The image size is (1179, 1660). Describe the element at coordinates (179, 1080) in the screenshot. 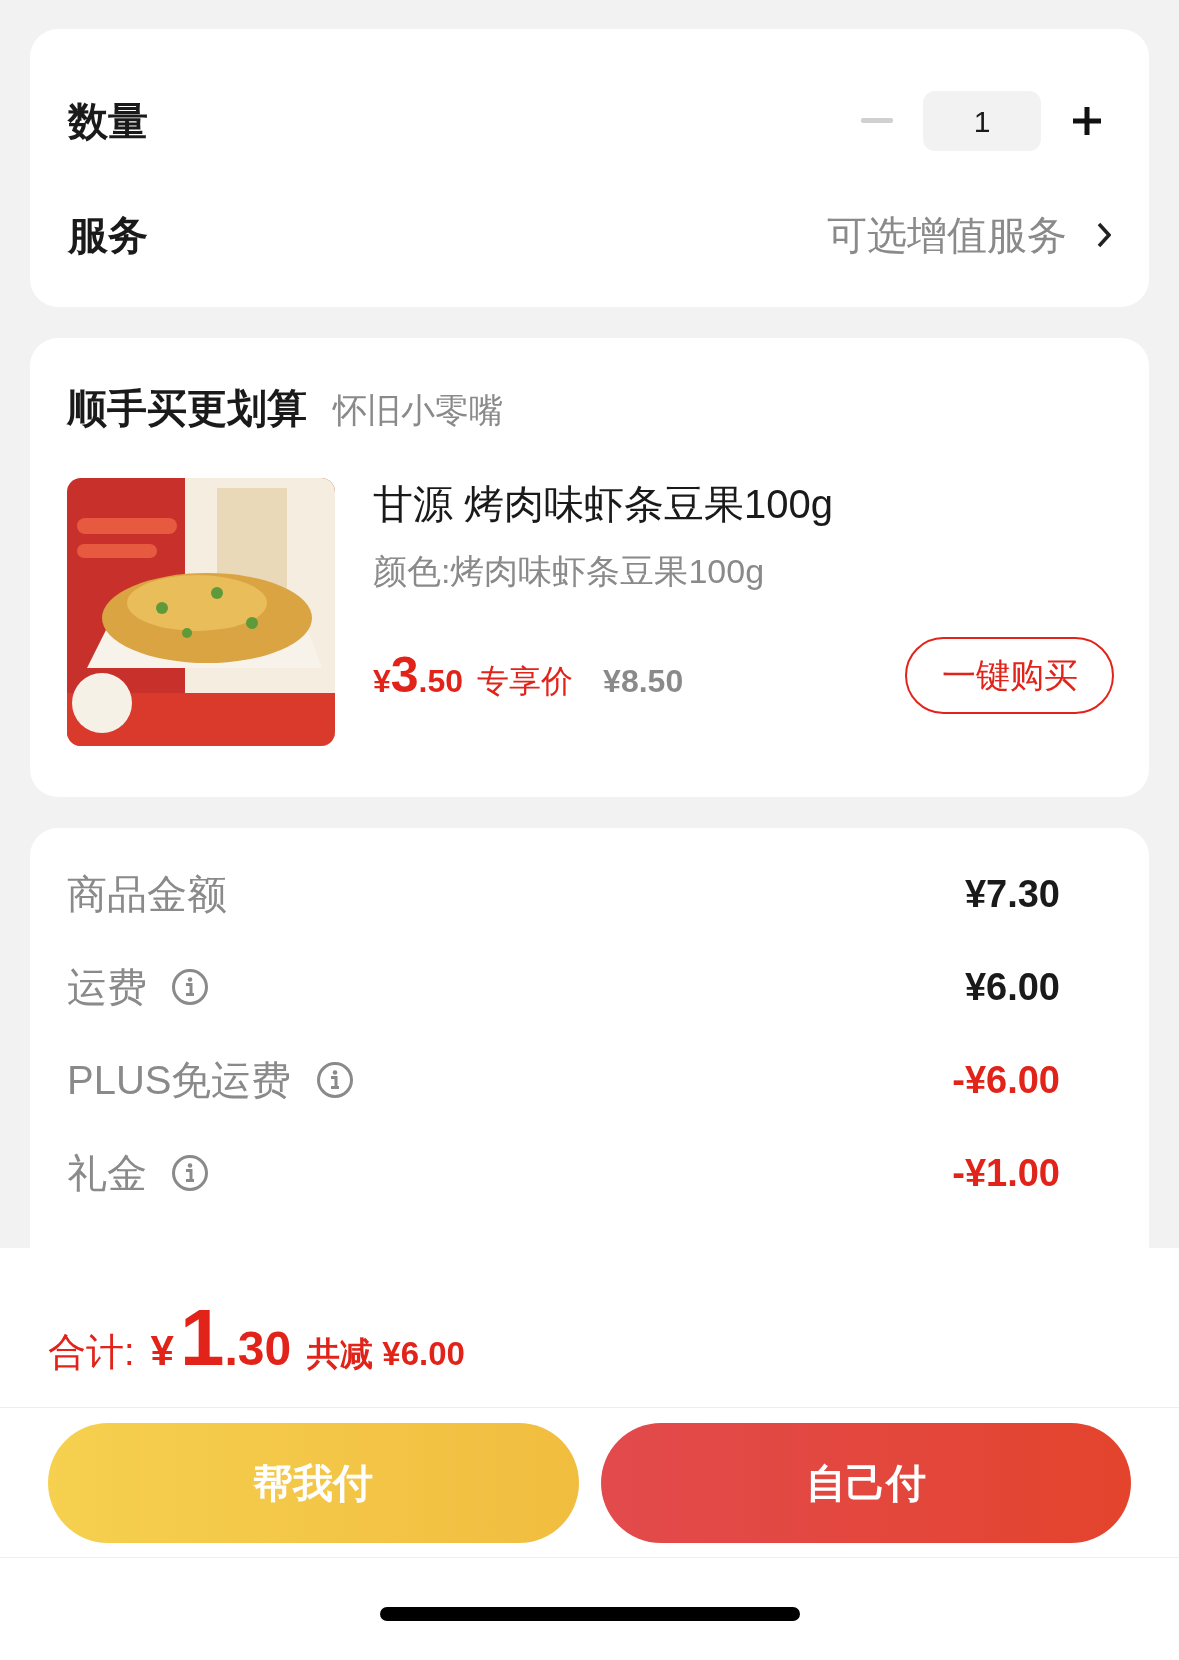

I see `summary-label: PLUS免运费` at that location.